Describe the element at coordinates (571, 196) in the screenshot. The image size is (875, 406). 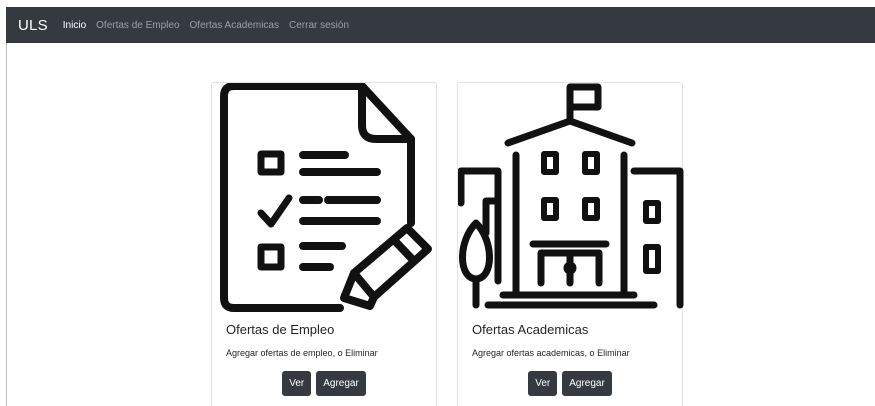
I see `school-building-icon` at that location.